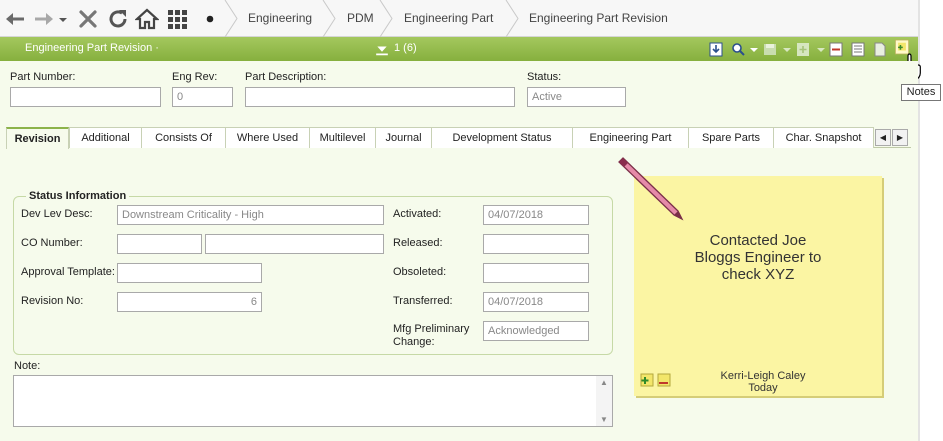 This screenshot has height=441, width=943. What do you see at coordinates (536, 215) in the screenshot?
I see `activated-input: 04/07/2018` at bounding box center [536, 215].